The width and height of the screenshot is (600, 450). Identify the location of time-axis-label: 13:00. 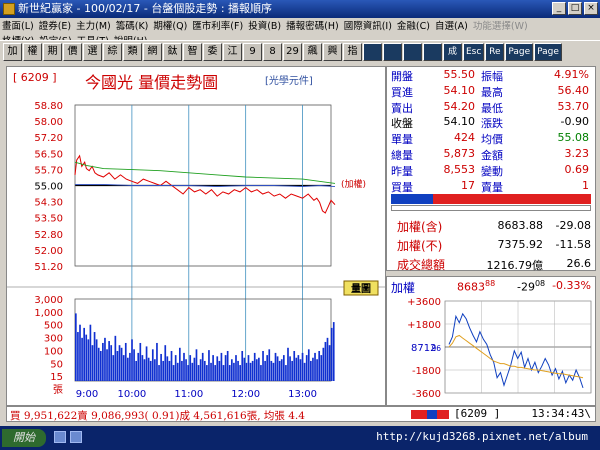
(302, 394).